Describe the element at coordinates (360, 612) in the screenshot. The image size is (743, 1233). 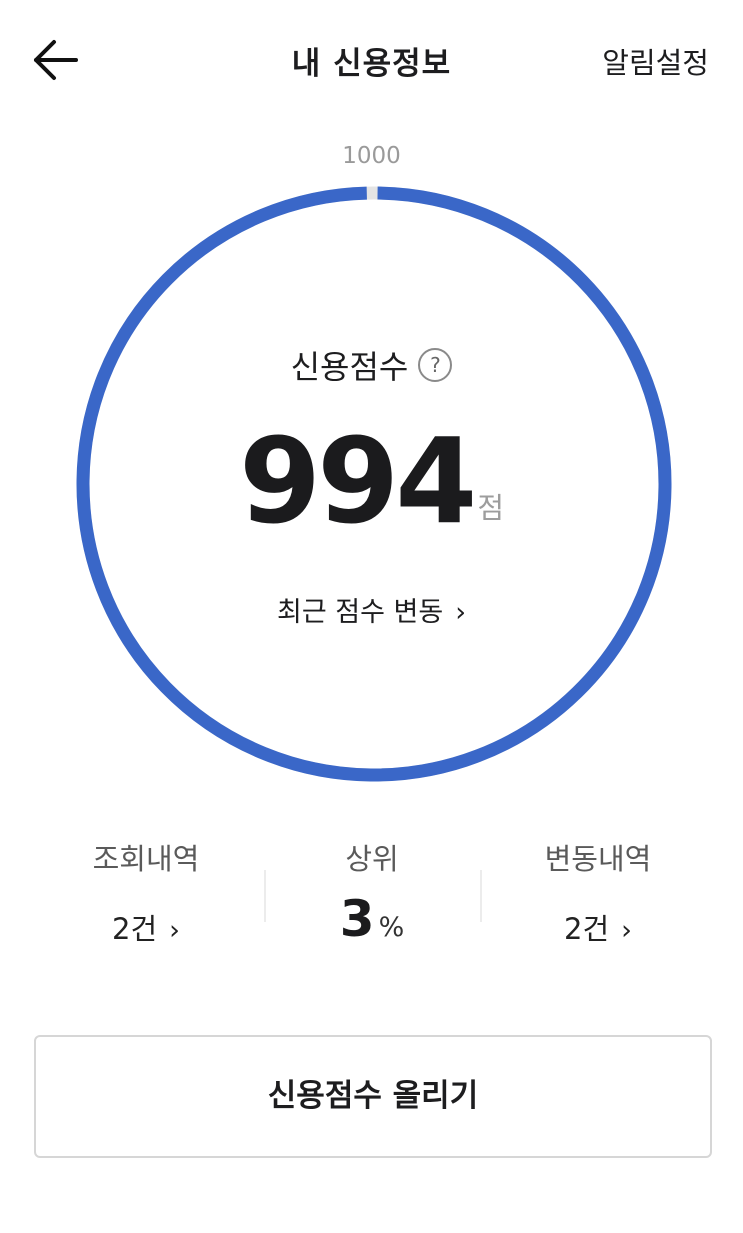
I see `recent-score-change-label: 최근 점수 변동` at that location.